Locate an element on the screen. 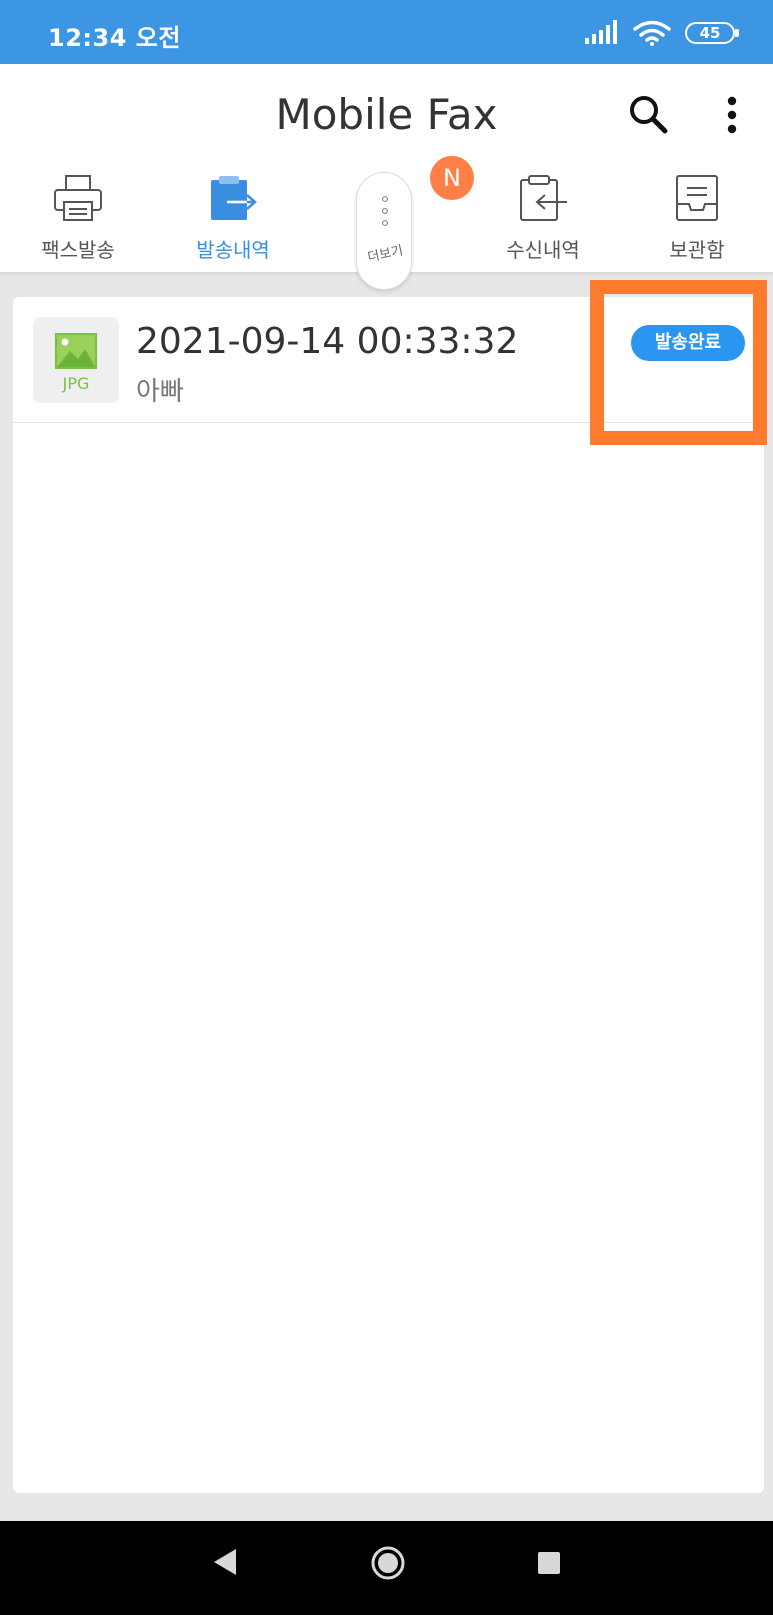 This screenshot has width=773, height=1615. signal-icon is located at coordinates (601, 32).